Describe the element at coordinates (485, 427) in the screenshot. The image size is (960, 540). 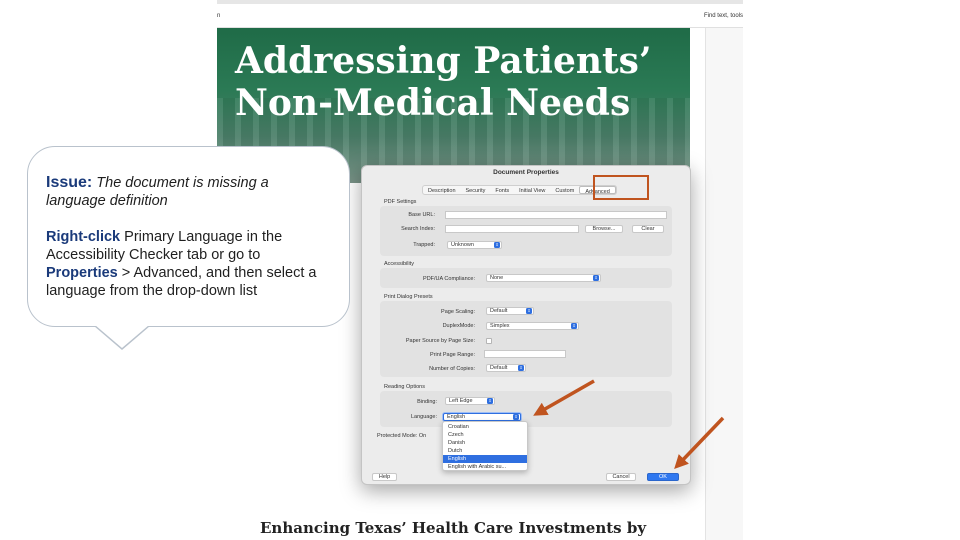
I see `language-option-croatian: Croatian` at that location.